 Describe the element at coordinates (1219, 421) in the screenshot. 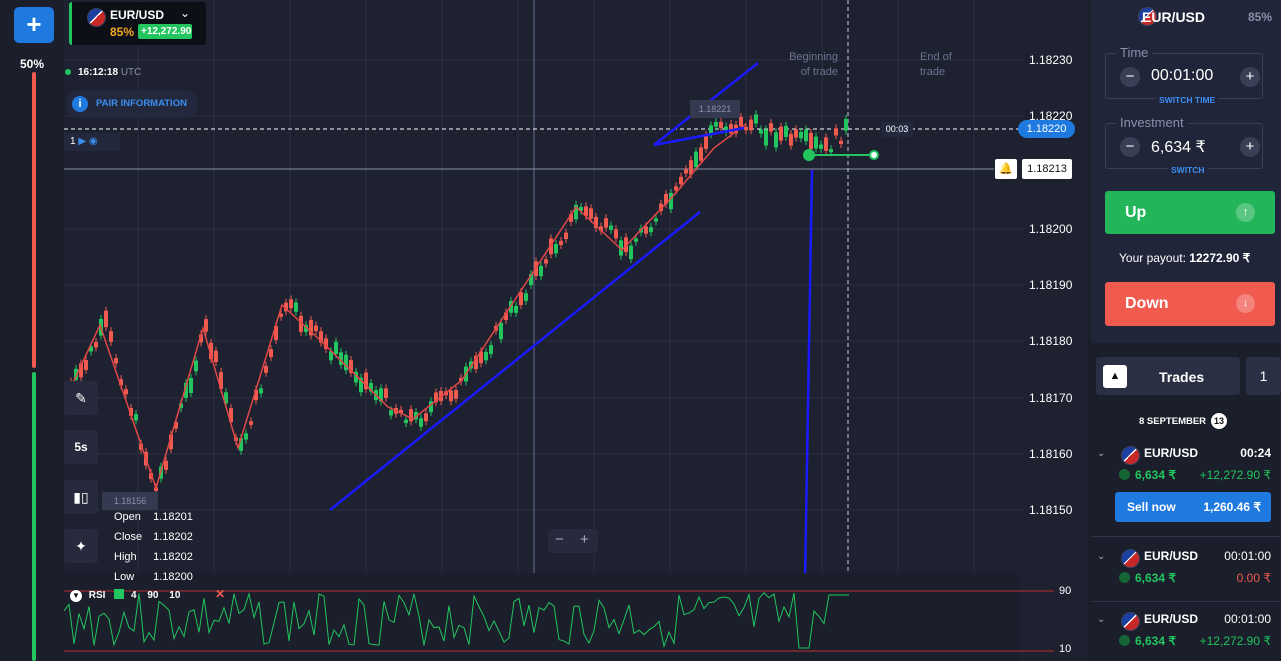

I see `trades-date-count: 13` at that location.